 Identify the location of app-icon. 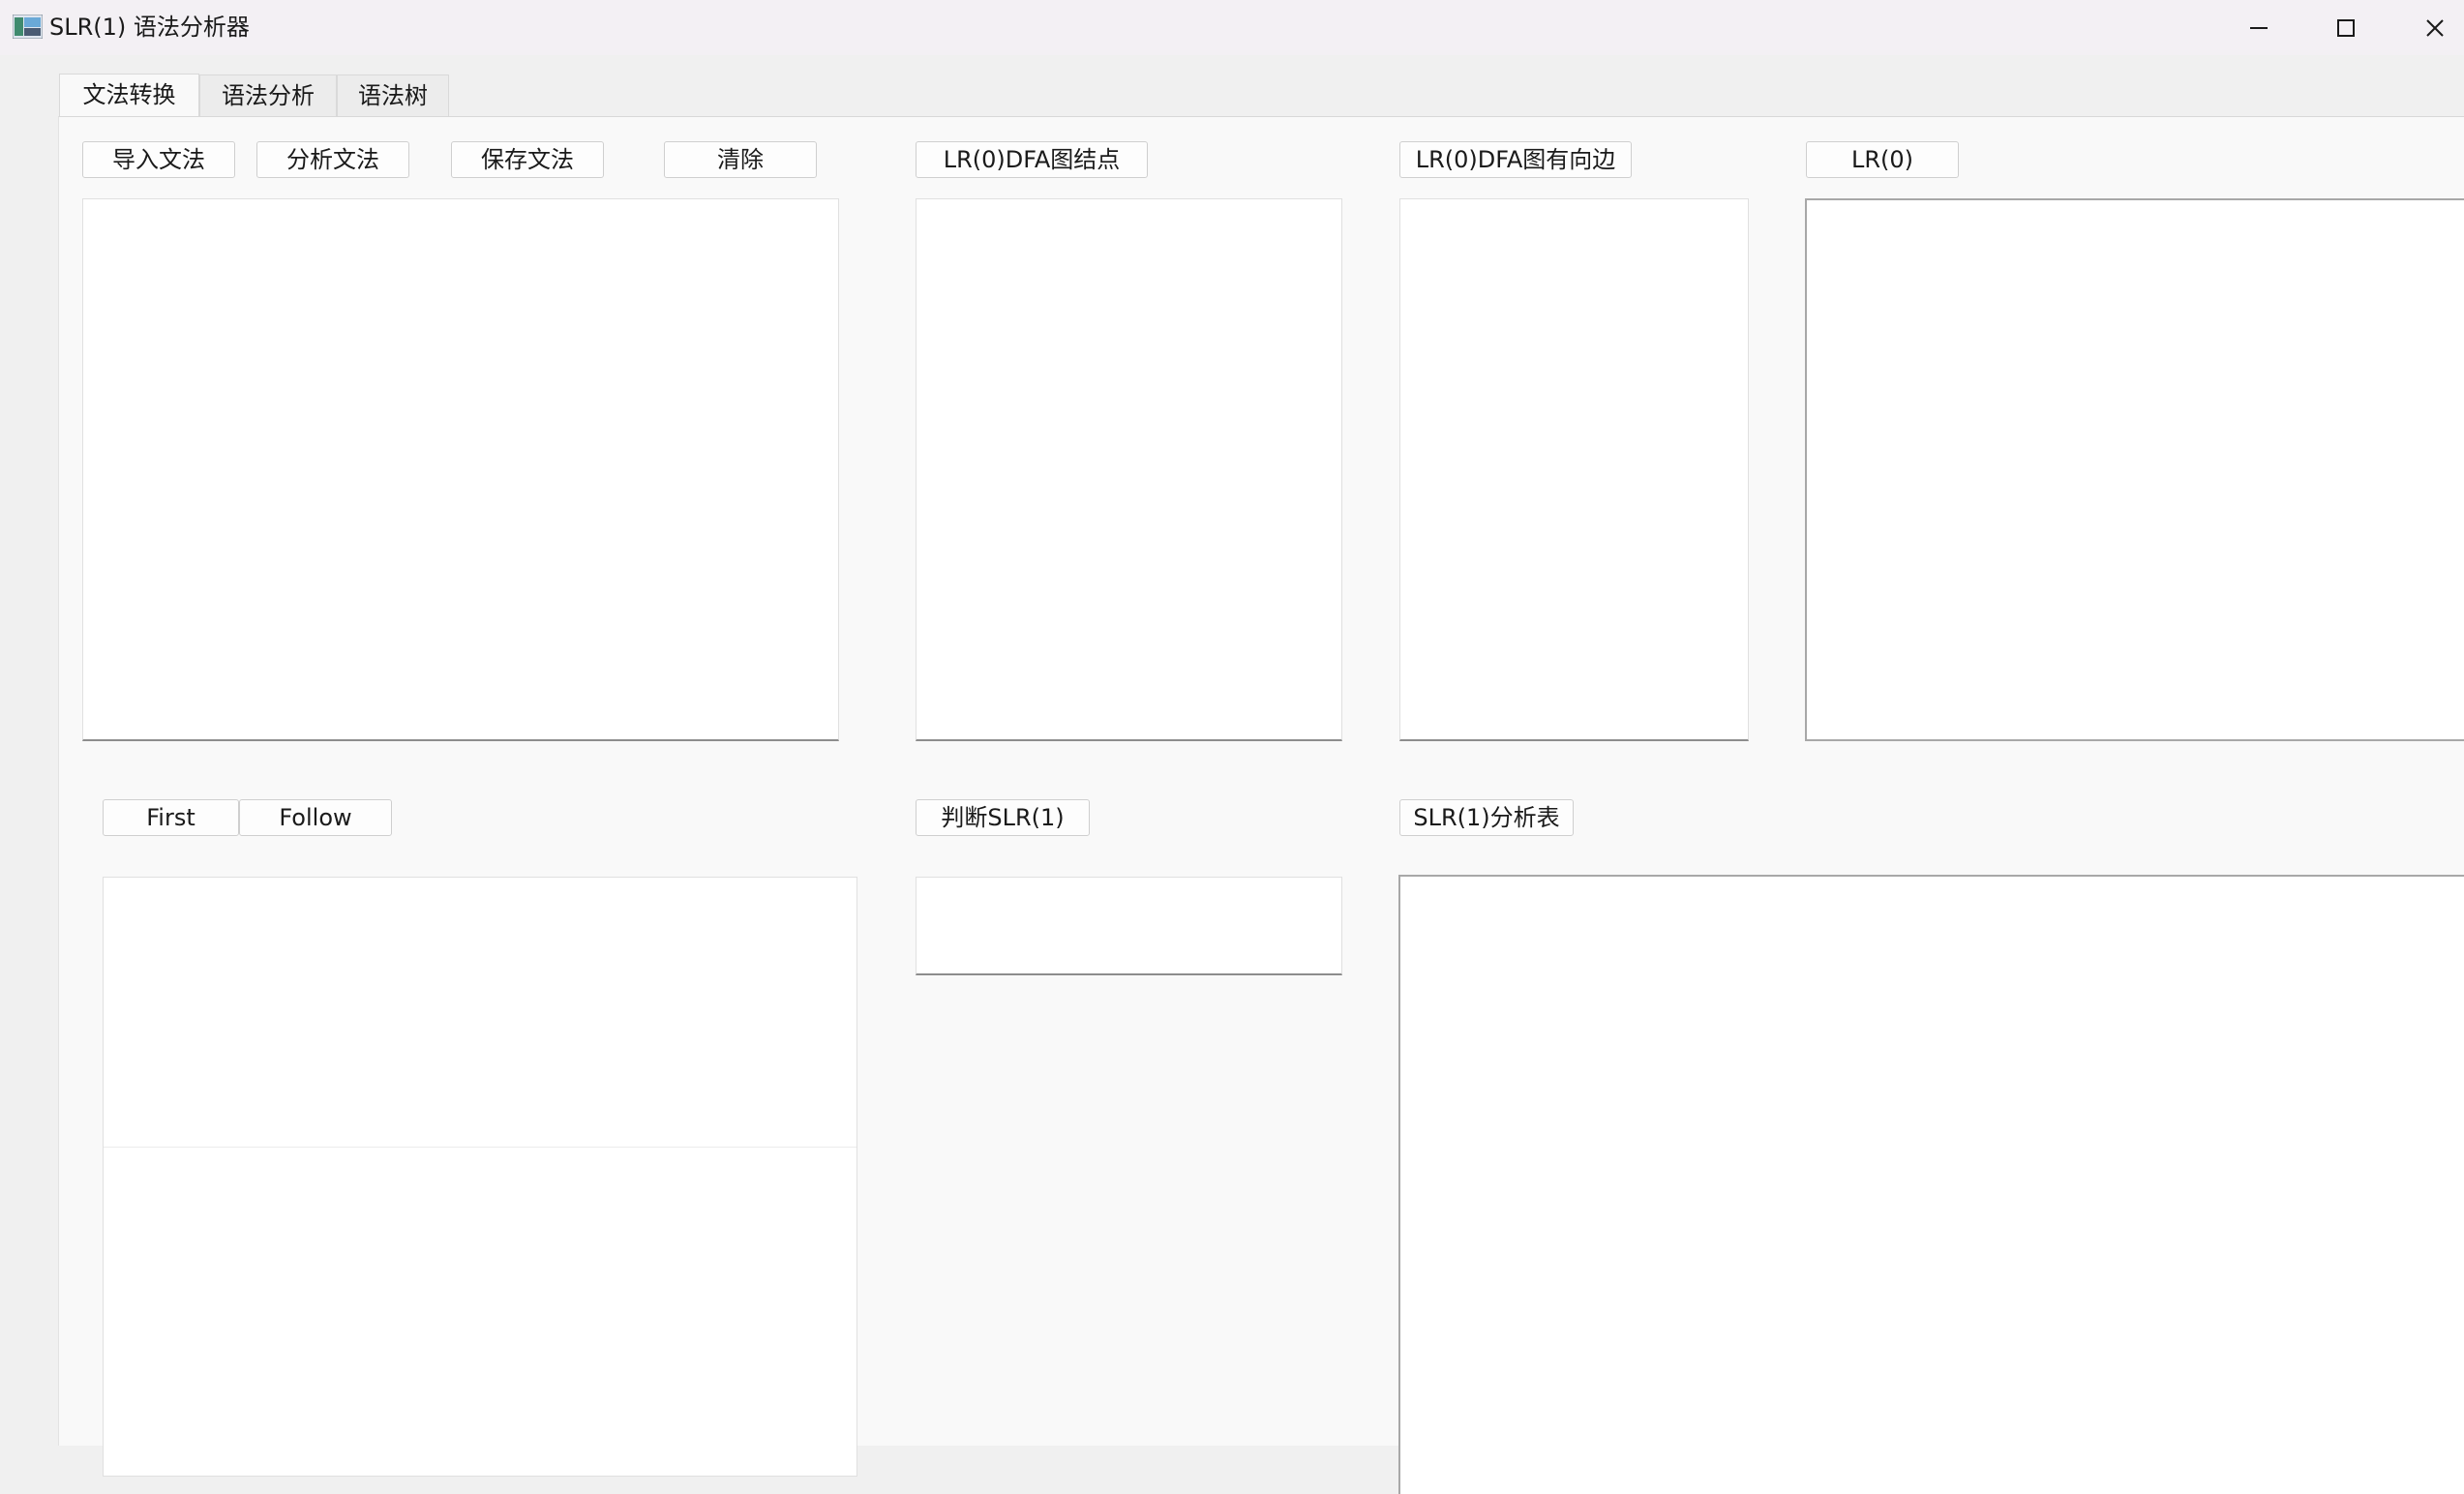
(28, 27).